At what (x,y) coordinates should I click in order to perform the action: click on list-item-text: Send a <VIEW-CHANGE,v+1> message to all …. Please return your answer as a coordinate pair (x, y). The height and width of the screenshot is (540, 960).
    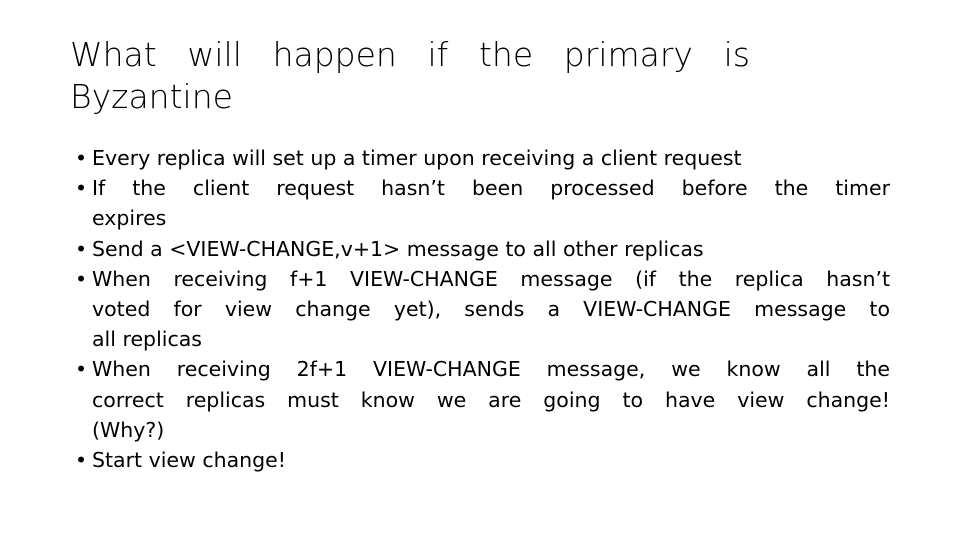
    Looking at the image, I should click on (491, 249).